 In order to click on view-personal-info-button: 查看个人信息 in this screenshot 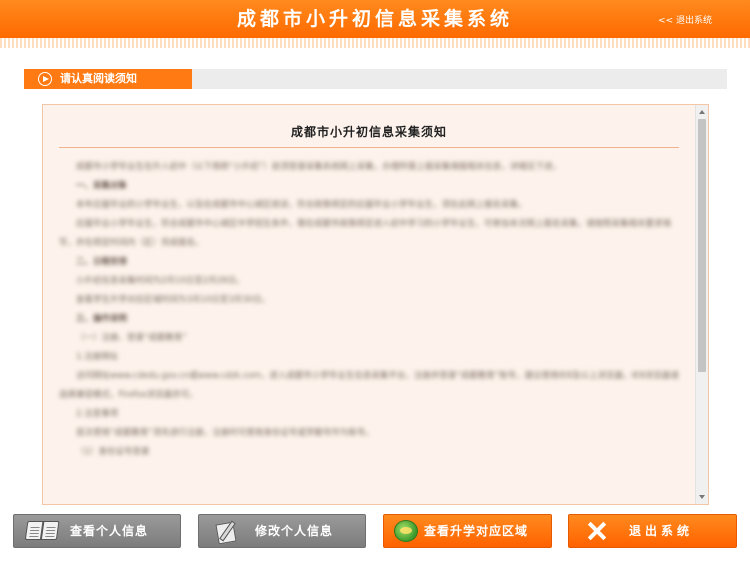, I will do `click(97, 531)`.